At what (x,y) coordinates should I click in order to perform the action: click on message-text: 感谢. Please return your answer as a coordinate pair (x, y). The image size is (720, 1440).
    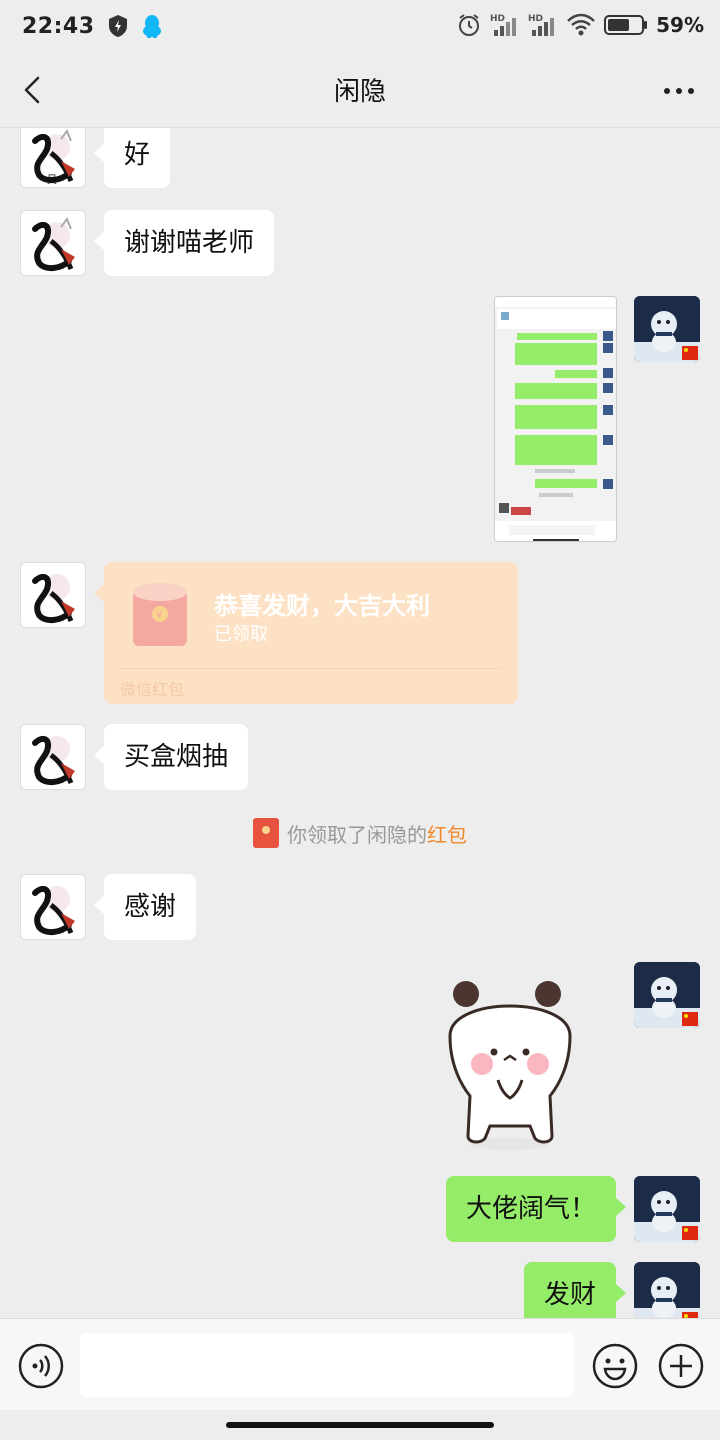
    Looking at the image, I should click on (150, 907).